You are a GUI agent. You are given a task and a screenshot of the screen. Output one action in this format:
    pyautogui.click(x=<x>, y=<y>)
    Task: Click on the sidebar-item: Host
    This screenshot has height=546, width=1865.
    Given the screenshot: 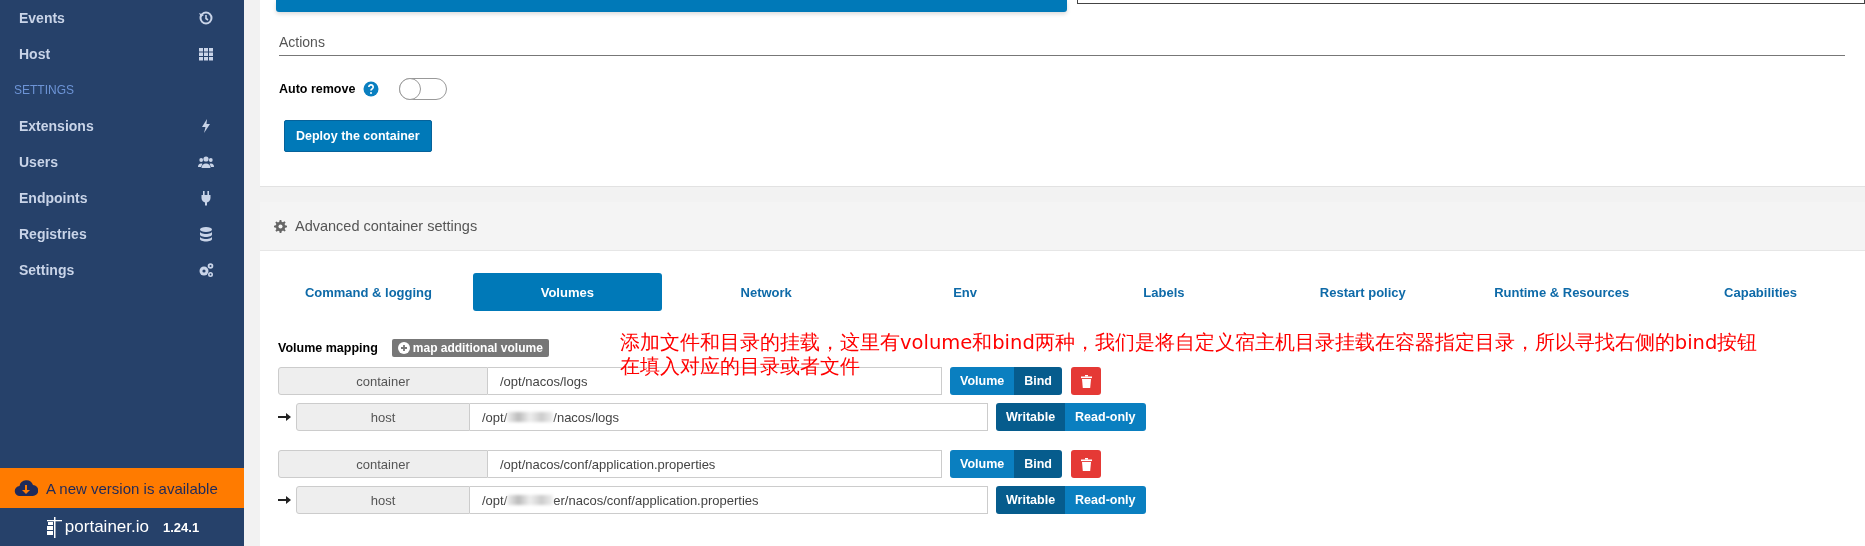 What is the action you would take?
    pyautogui.click(x=35, y=54)
    